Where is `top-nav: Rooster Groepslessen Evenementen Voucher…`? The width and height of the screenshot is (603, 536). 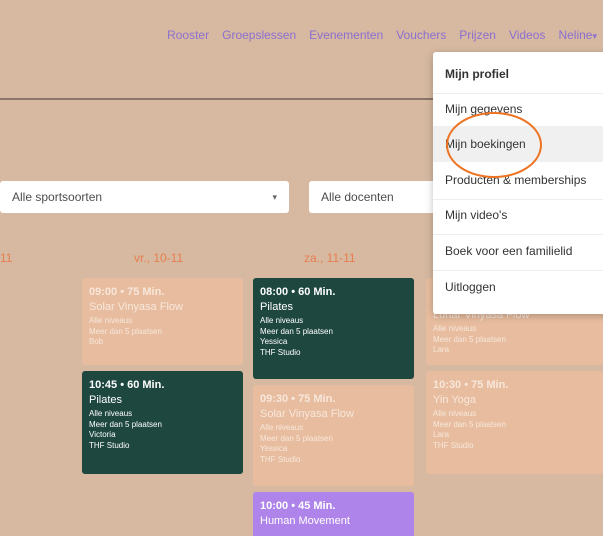
top-nav: Rooster Groepslessen Evenementen Voucher… is located at coordinates (385, 35).